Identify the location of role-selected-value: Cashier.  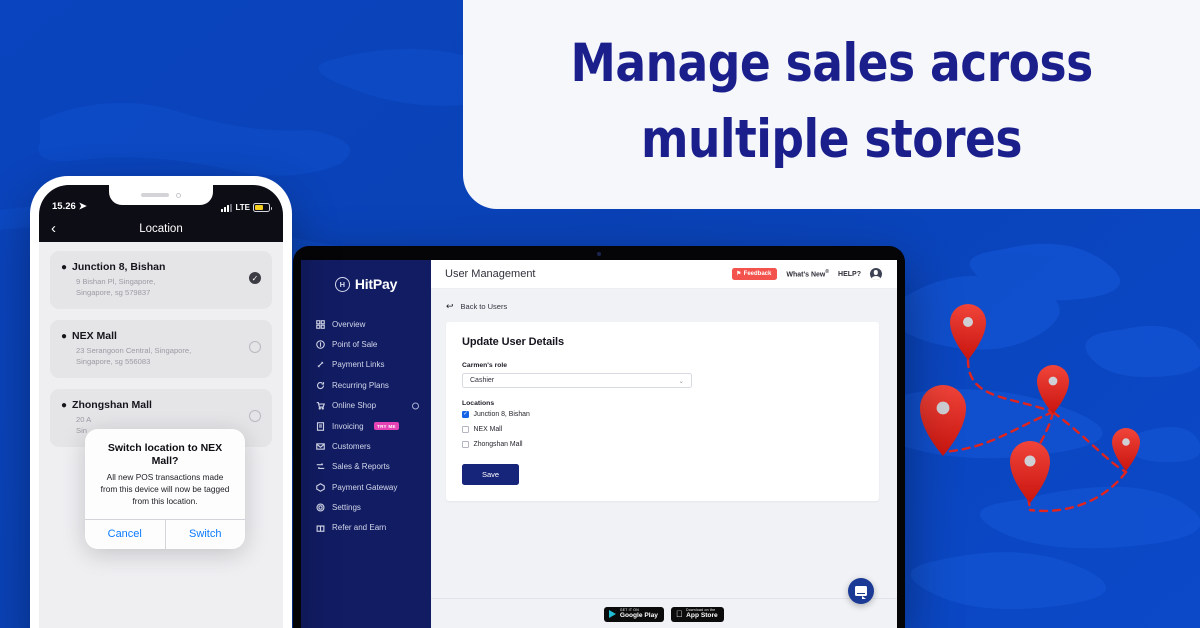
(482, 380).